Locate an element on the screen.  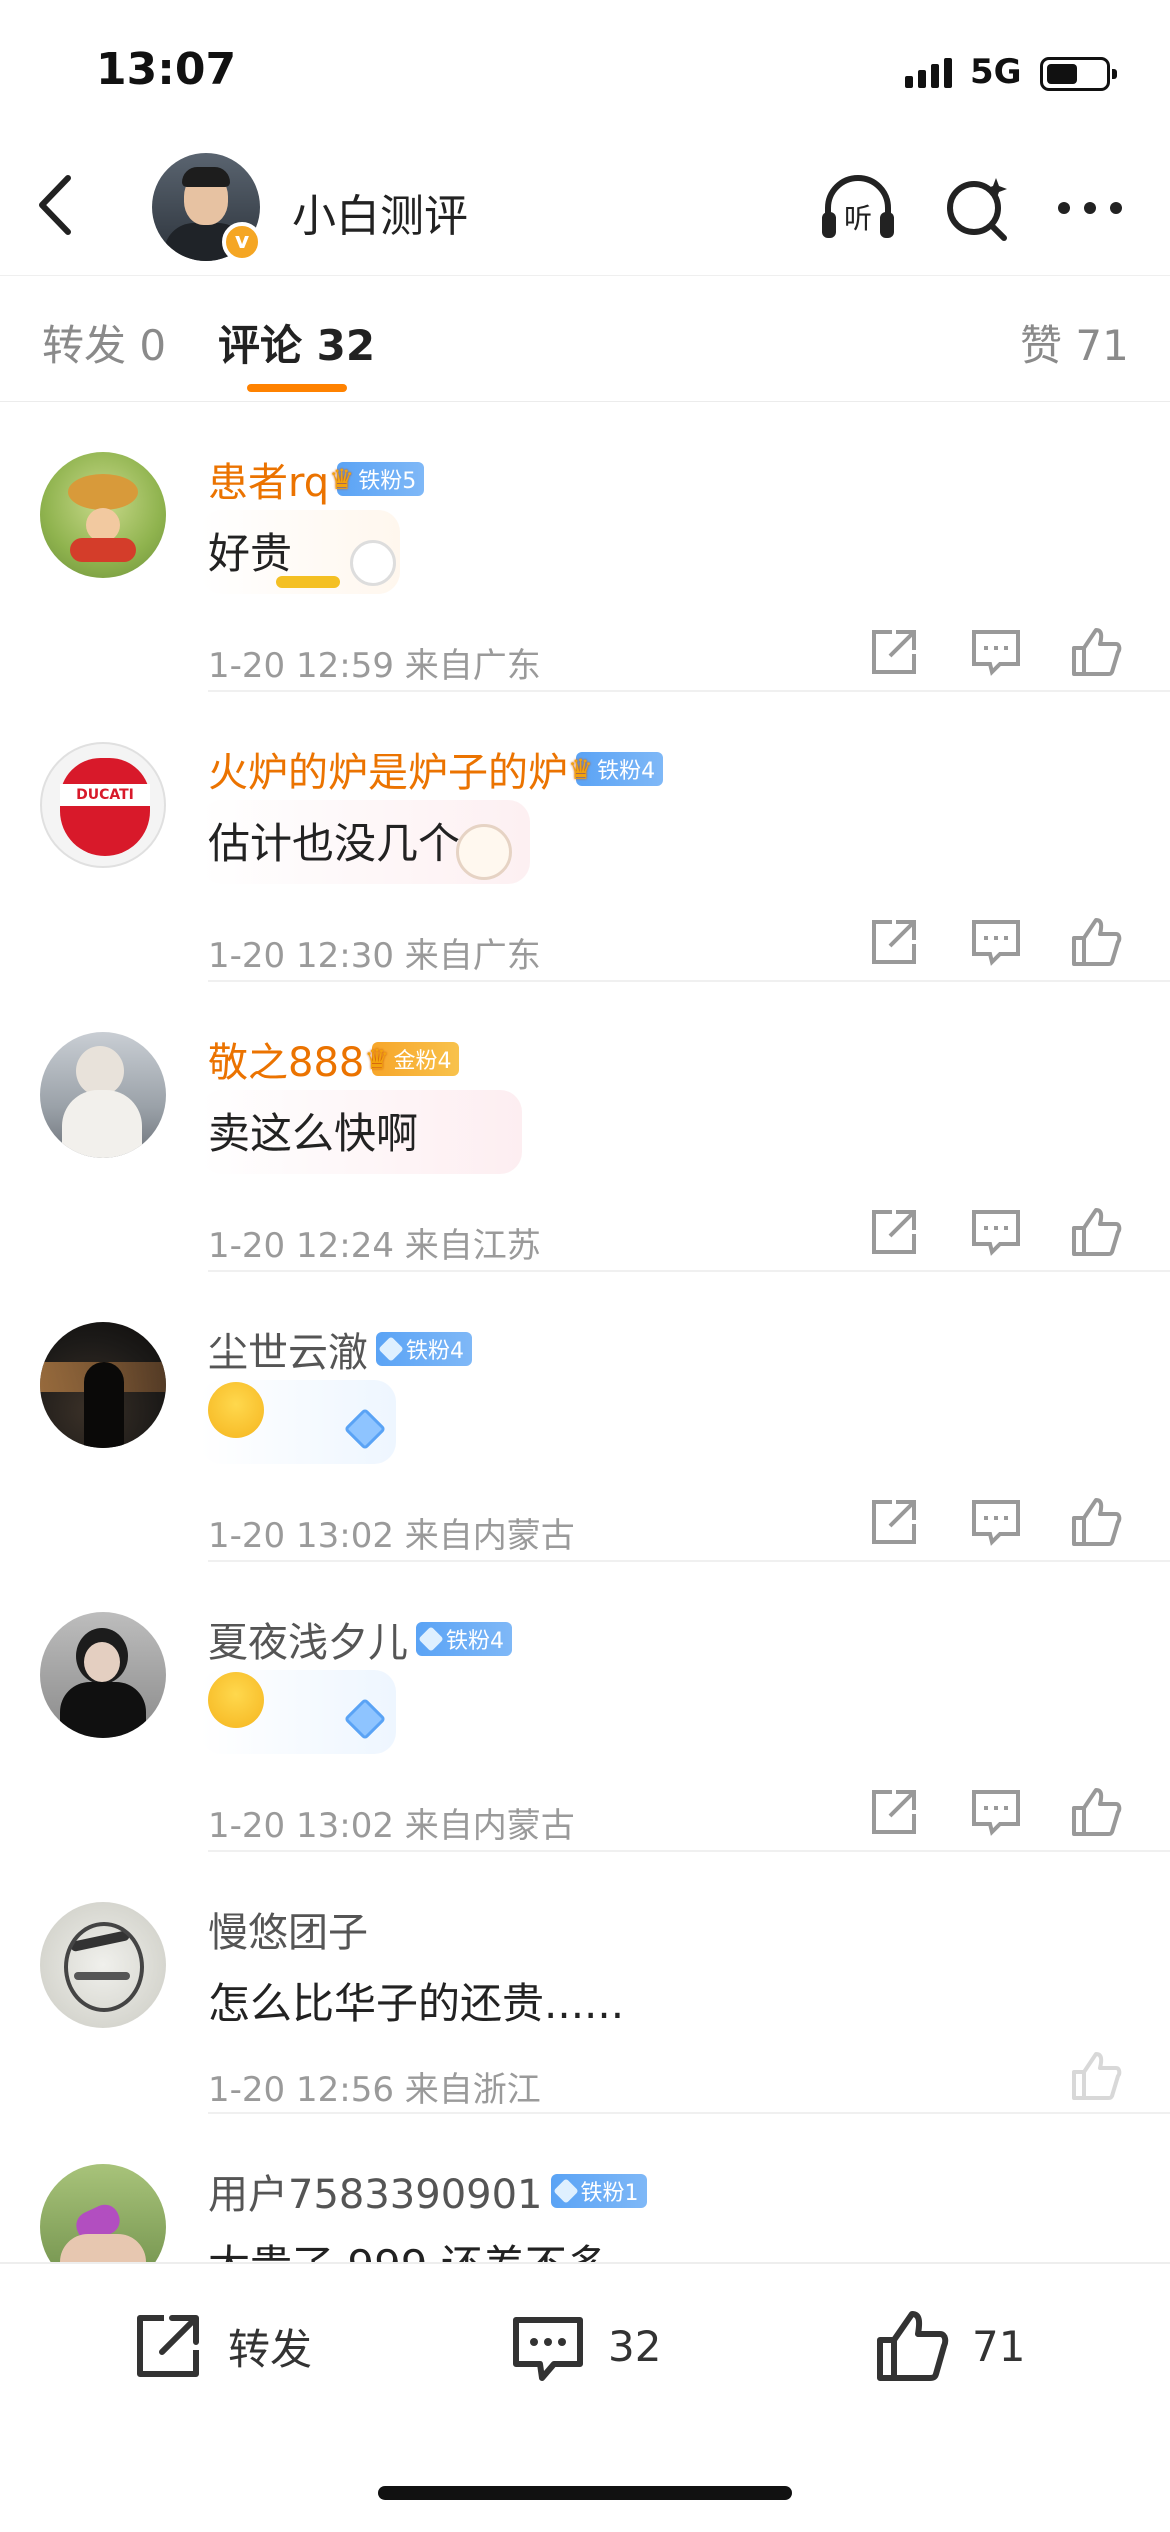
comment-text: 好贵 is located at coordinates (250, 553).